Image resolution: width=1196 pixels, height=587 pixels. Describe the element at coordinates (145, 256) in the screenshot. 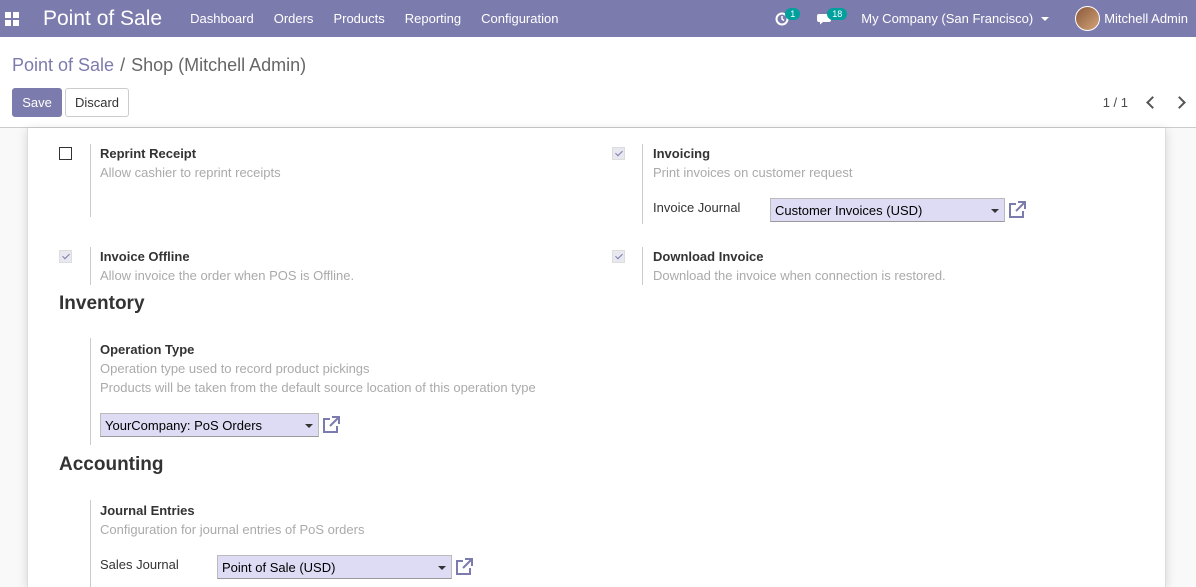

I see `invoice-offline-title: Invoice Offline` at that location.